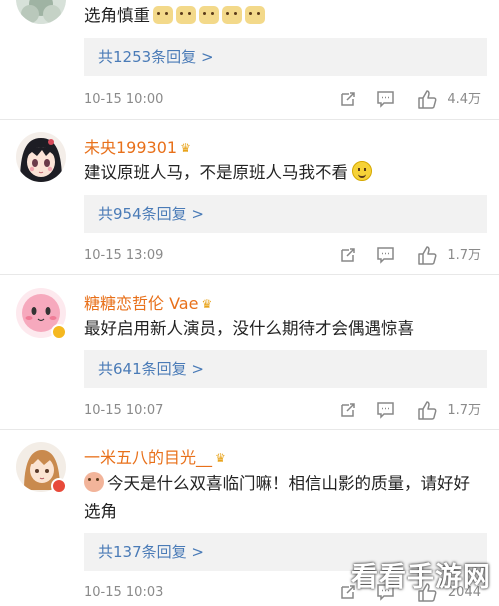 The image size is (499, 606). Describe the element at coordinates (124, 592) in the screenshot. I see `timestamp: 10-15 10:03` at that location.